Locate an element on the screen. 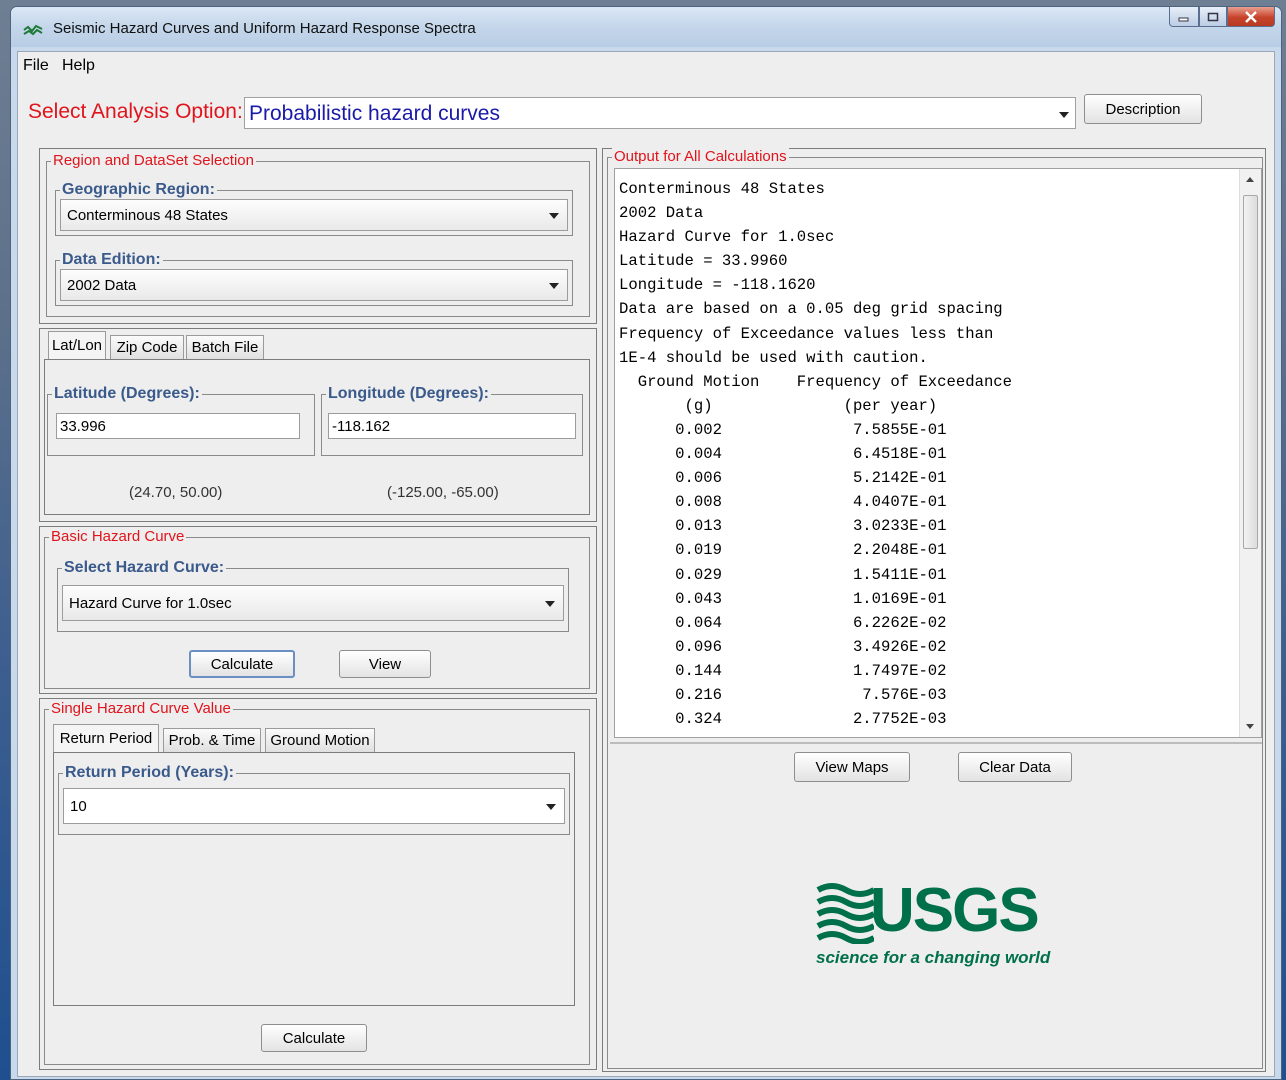 Image resolution: width=1286 pixels, height=1080 pixels. data-edition-select: 2002 Data is located at coordinates (314, 285).